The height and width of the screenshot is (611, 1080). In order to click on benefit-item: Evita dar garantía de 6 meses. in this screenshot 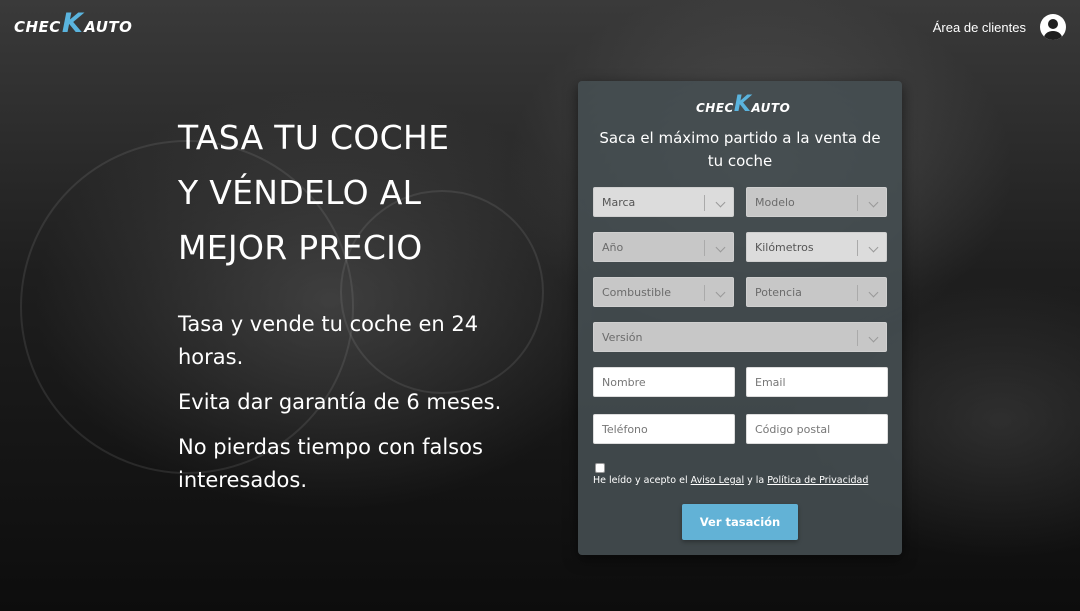, I will do `click(340, 402)`.